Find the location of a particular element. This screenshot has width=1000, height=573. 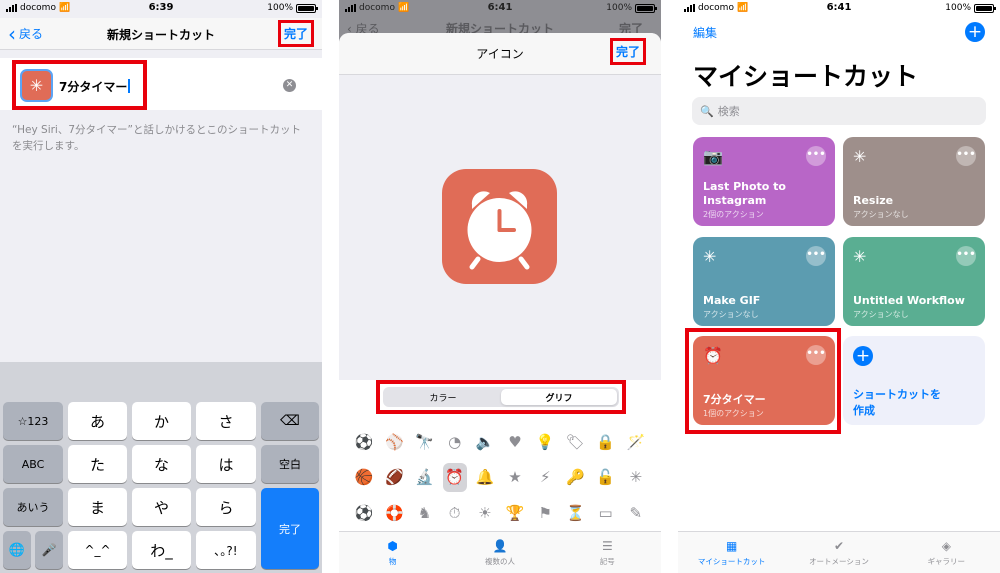

key-ra: ら is located at coordinates (226, 507).